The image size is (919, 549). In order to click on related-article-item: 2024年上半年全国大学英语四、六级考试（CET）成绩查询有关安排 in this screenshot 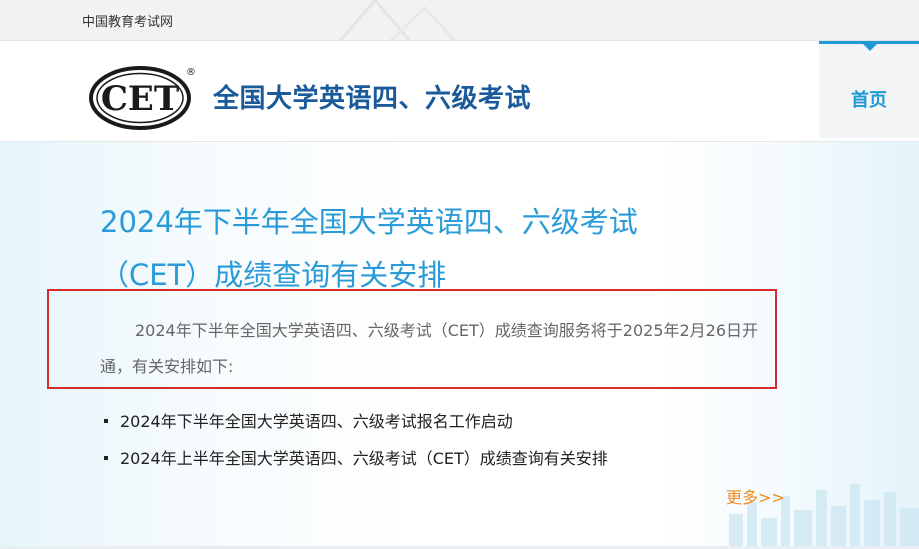, I will do `click(356, 464)`.